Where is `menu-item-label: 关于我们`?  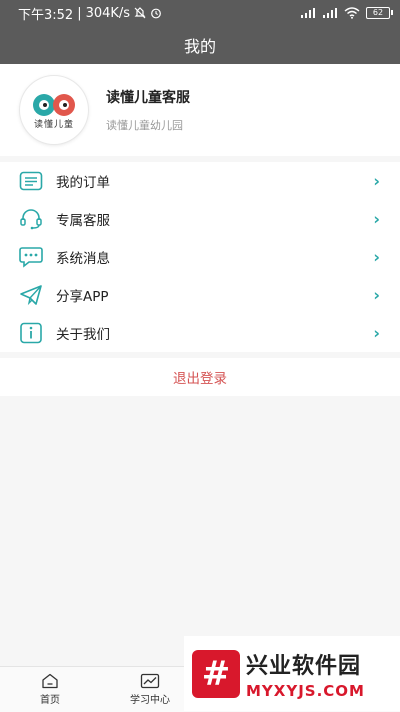 menu-item-label: 关于我们 is located at coordinates (83, 335).